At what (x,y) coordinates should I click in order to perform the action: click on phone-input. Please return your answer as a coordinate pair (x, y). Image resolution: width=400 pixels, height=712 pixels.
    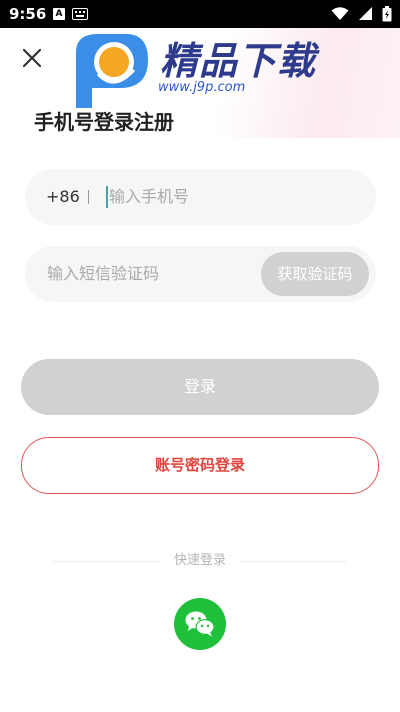
    Looking at the image, I should click on (229, 197).